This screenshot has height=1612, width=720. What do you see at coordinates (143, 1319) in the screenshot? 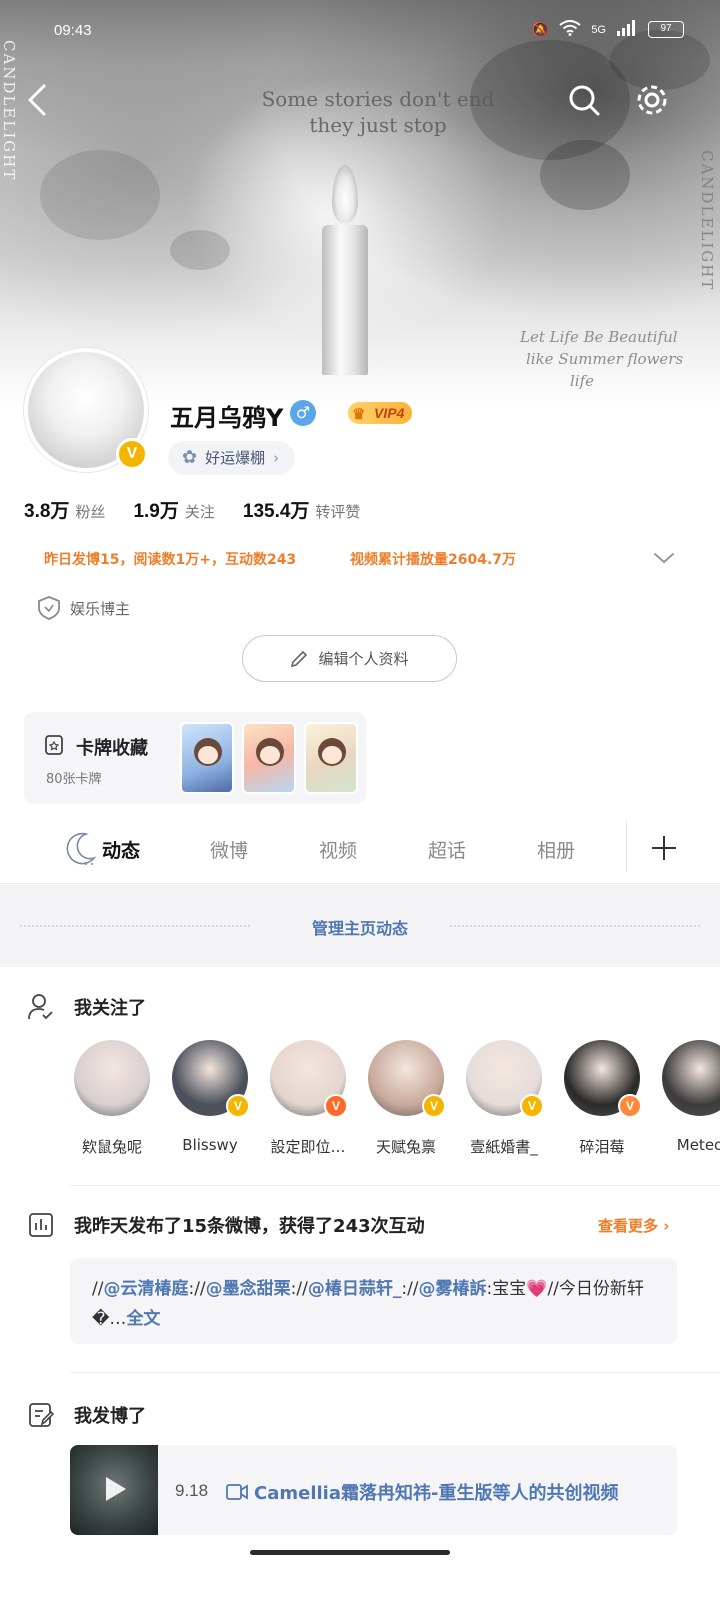
I see `full-text-link: 全文` at bounding box center [143, 1319].